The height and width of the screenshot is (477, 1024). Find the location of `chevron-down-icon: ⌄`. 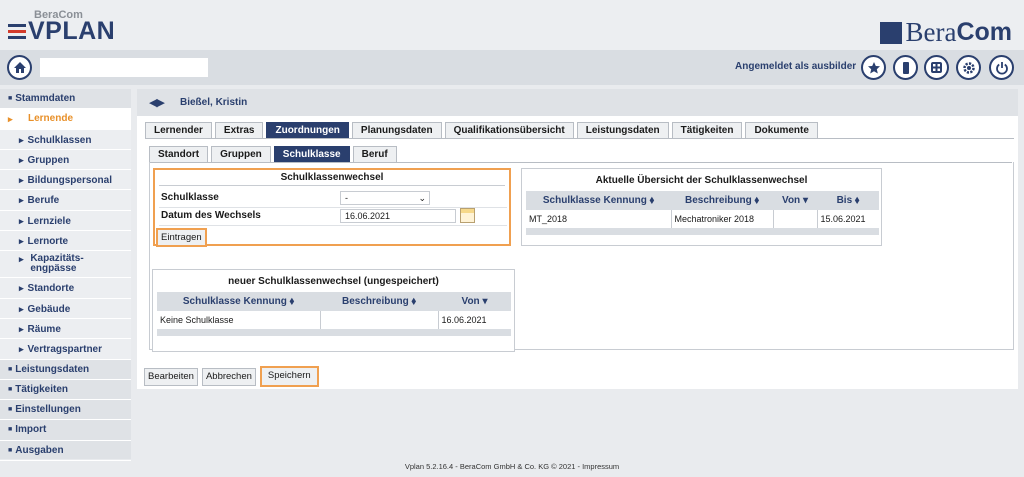

chevron-down-icon: ⌄ is located at coordinates (422, 198).